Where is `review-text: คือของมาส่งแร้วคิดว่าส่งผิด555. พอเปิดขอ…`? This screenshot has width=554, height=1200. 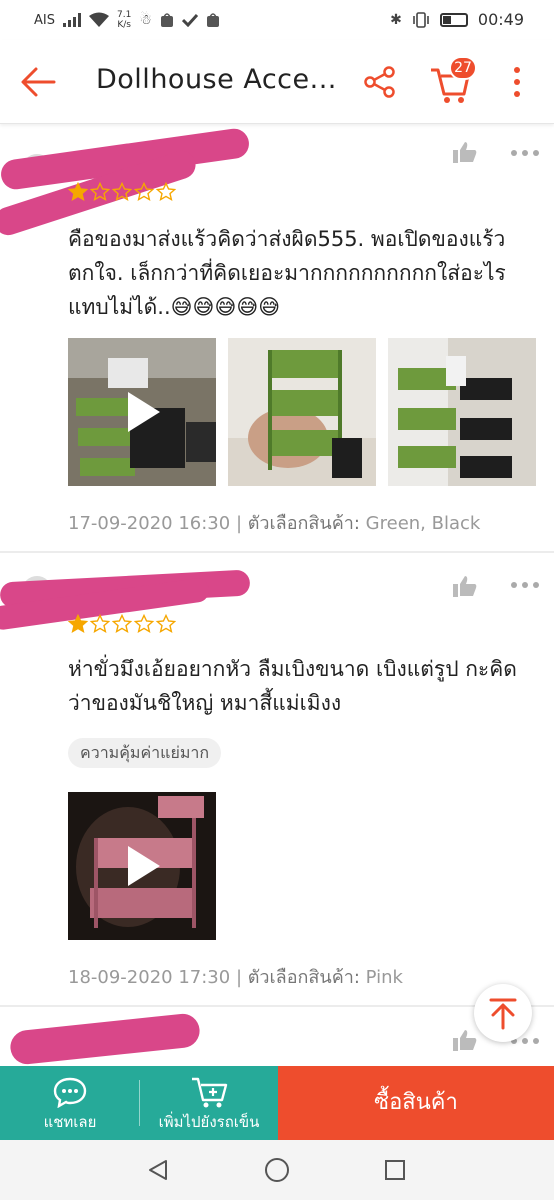 review-text: คือของมาส่งแร้วคิดว่าส่งผิด555. พอเปิดขอ… is located at coordinates (287, 273).